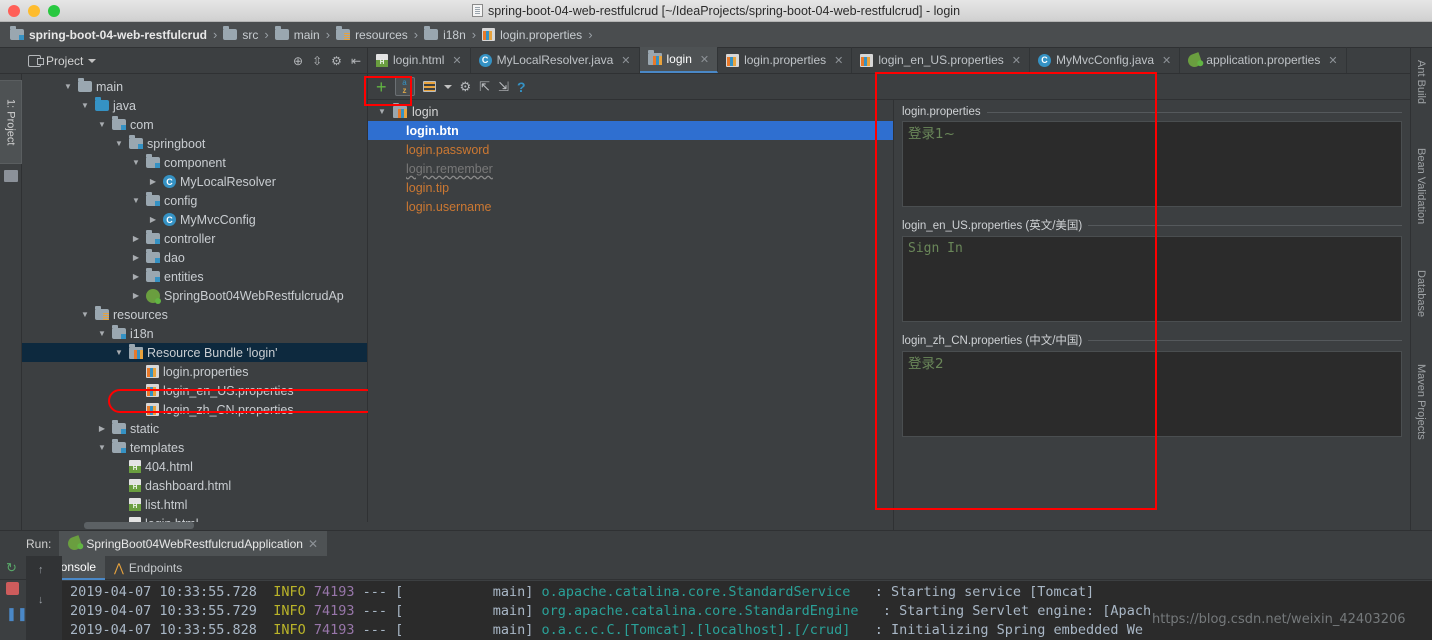  Describe the element at coordinates (194, 181) in the screenshot. I see `tree-node: C MyLocalResolver` at that location.